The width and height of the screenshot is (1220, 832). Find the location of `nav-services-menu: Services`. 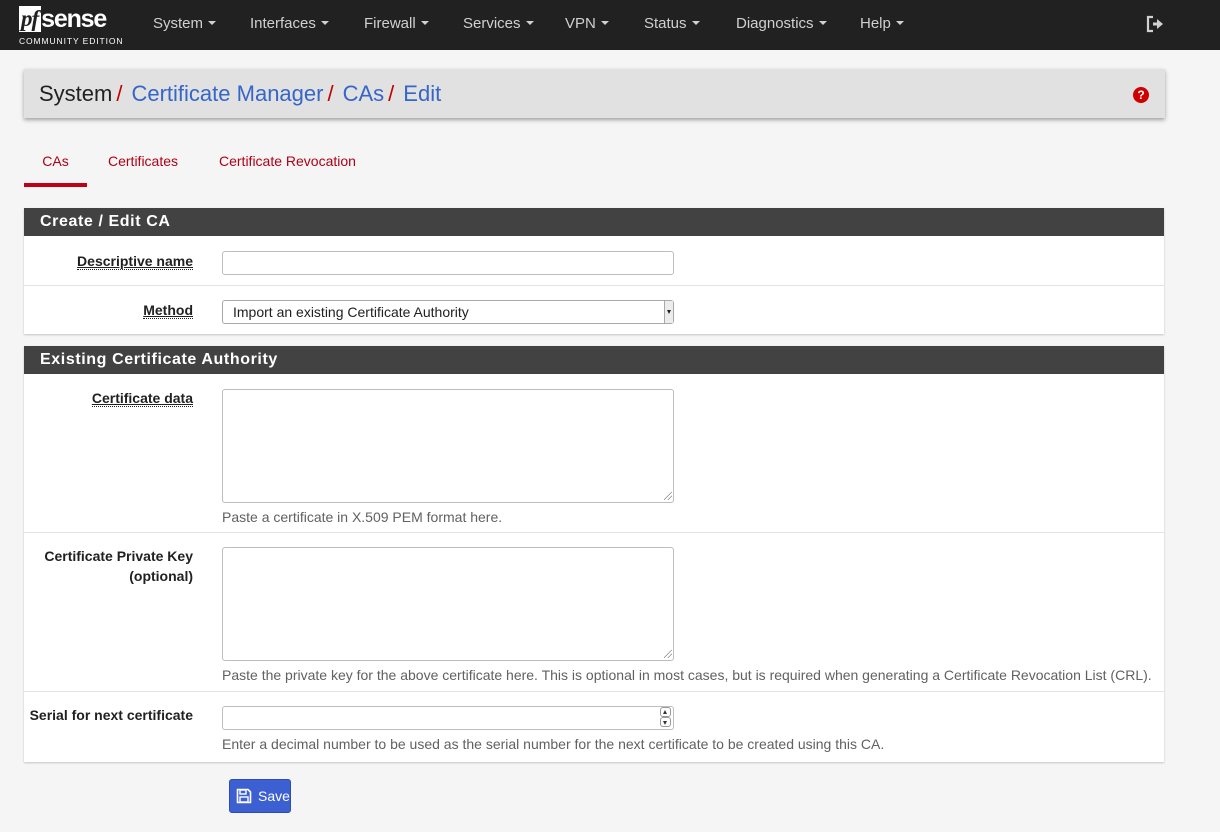

nav-services-menu: Services is located at coordinates (498, 25).